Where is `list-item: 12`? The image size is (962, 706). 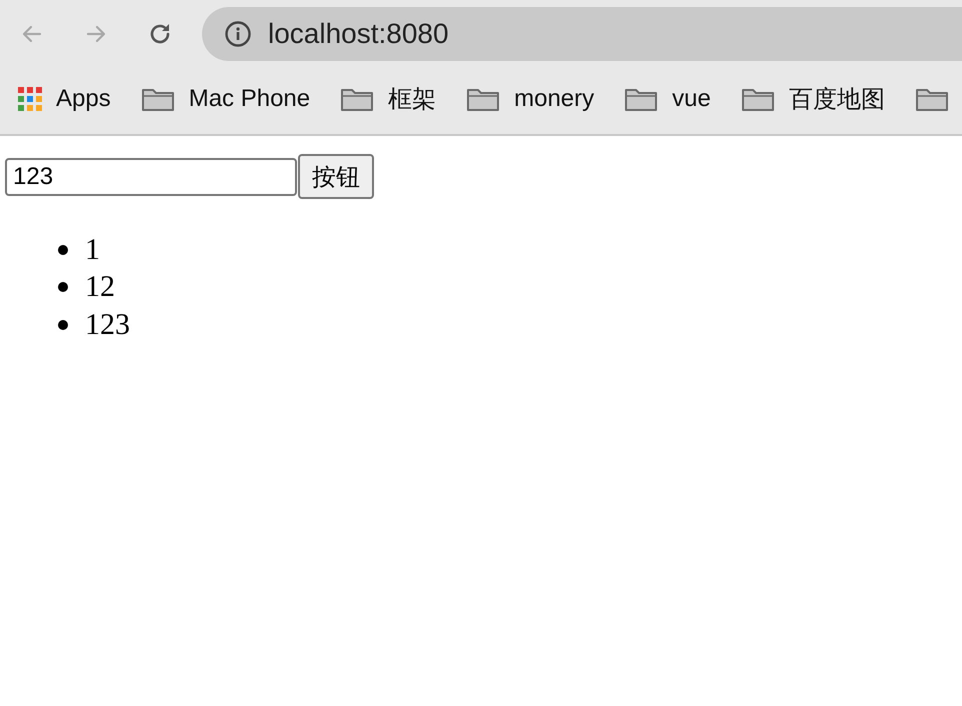
list-item: 12 is located at coordinates (100, 287).